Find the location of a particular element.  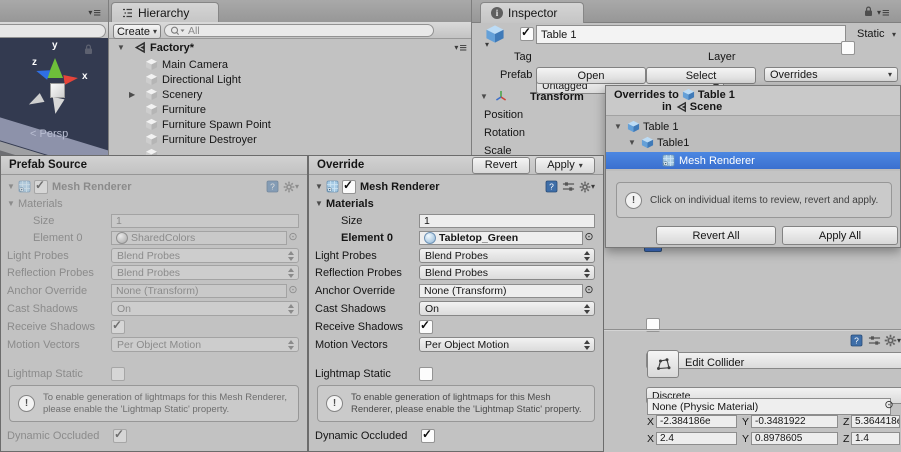

size-x-field: 2.4 is located at coordinates (696, 438).